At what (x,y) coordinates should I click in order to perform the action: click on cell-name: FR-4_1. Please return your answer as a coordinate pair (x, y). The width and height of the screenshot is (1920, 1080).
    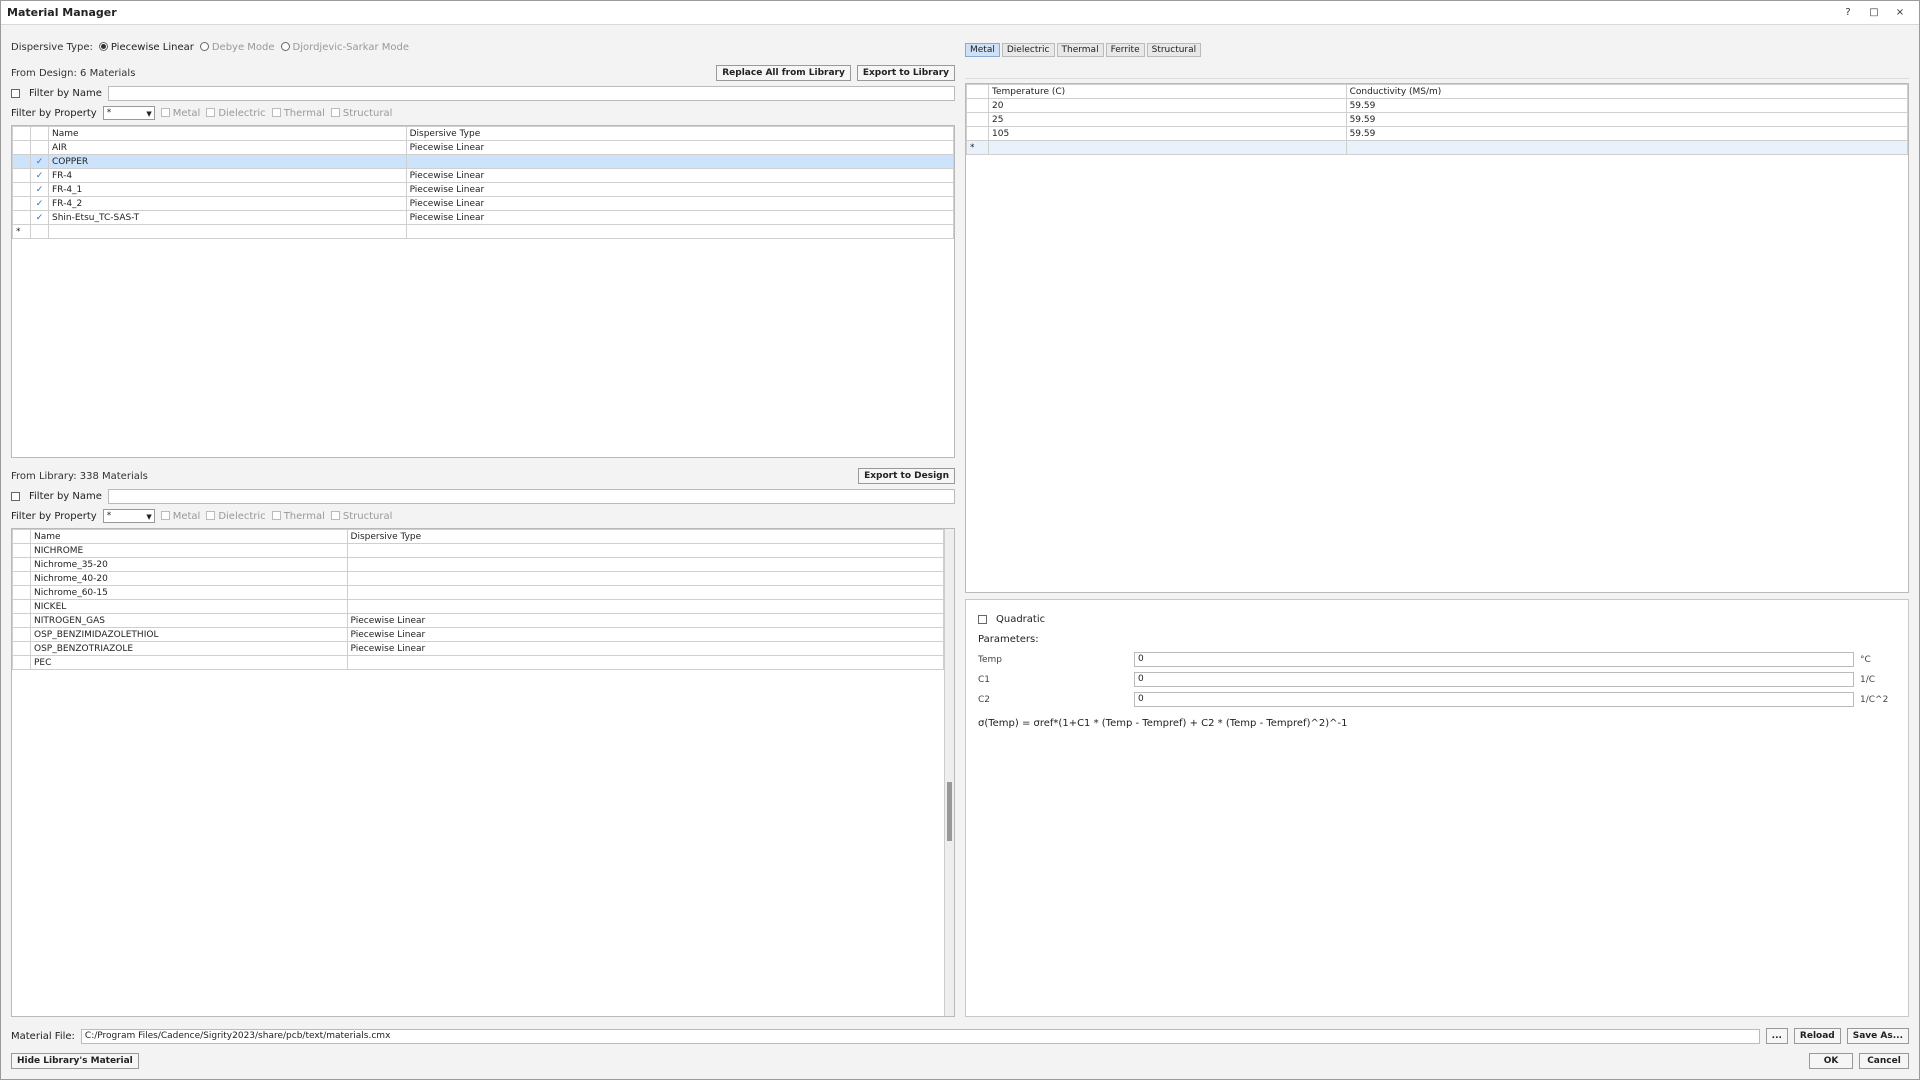
    Looking at the image, I should click on (227, 189).